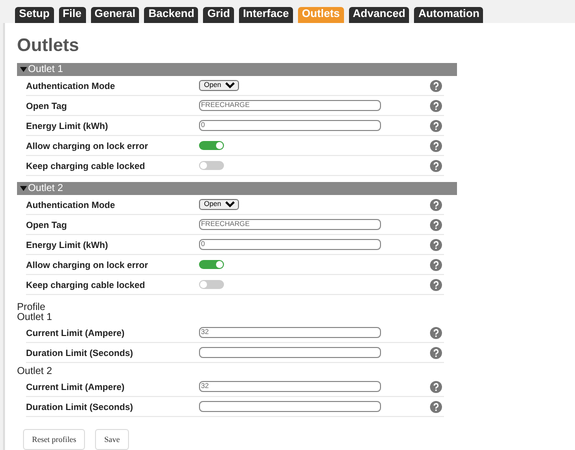 The width and height of the screenshot is (575, 450). What do you see at coordinates (34, 15) in the screenshot?
I see `tab: Setup` at bounding box center [34, 15].